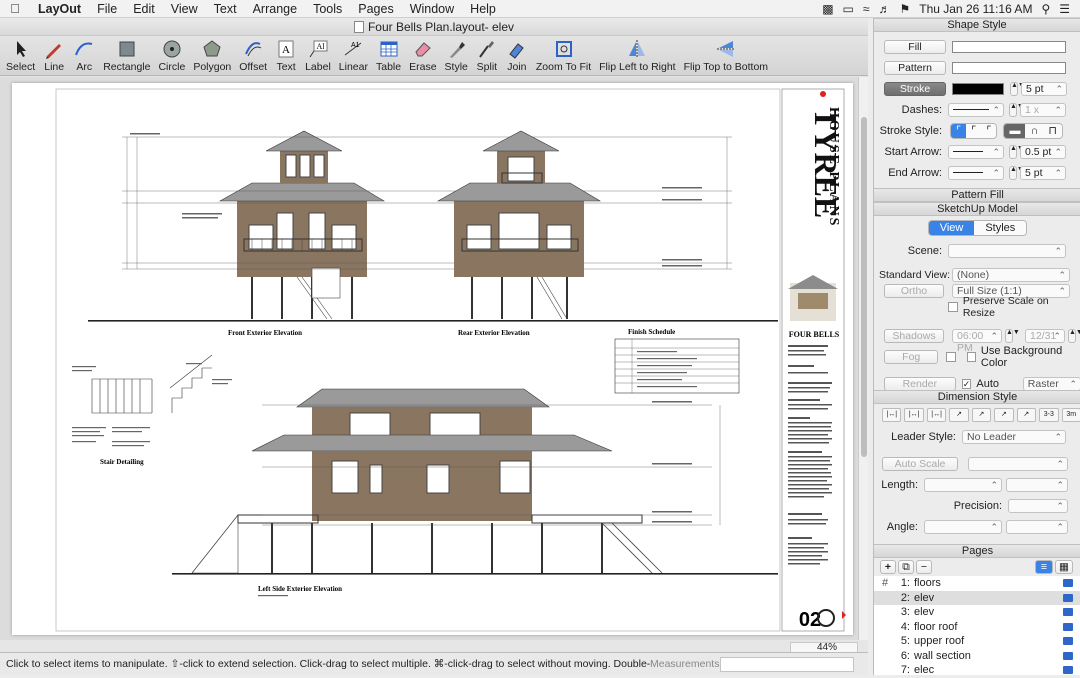 This screenshot has height=678, width=1080. Describe the element at coordinates (144, 9) in the screenshot. I see `menu-edit: Edit` at that location.